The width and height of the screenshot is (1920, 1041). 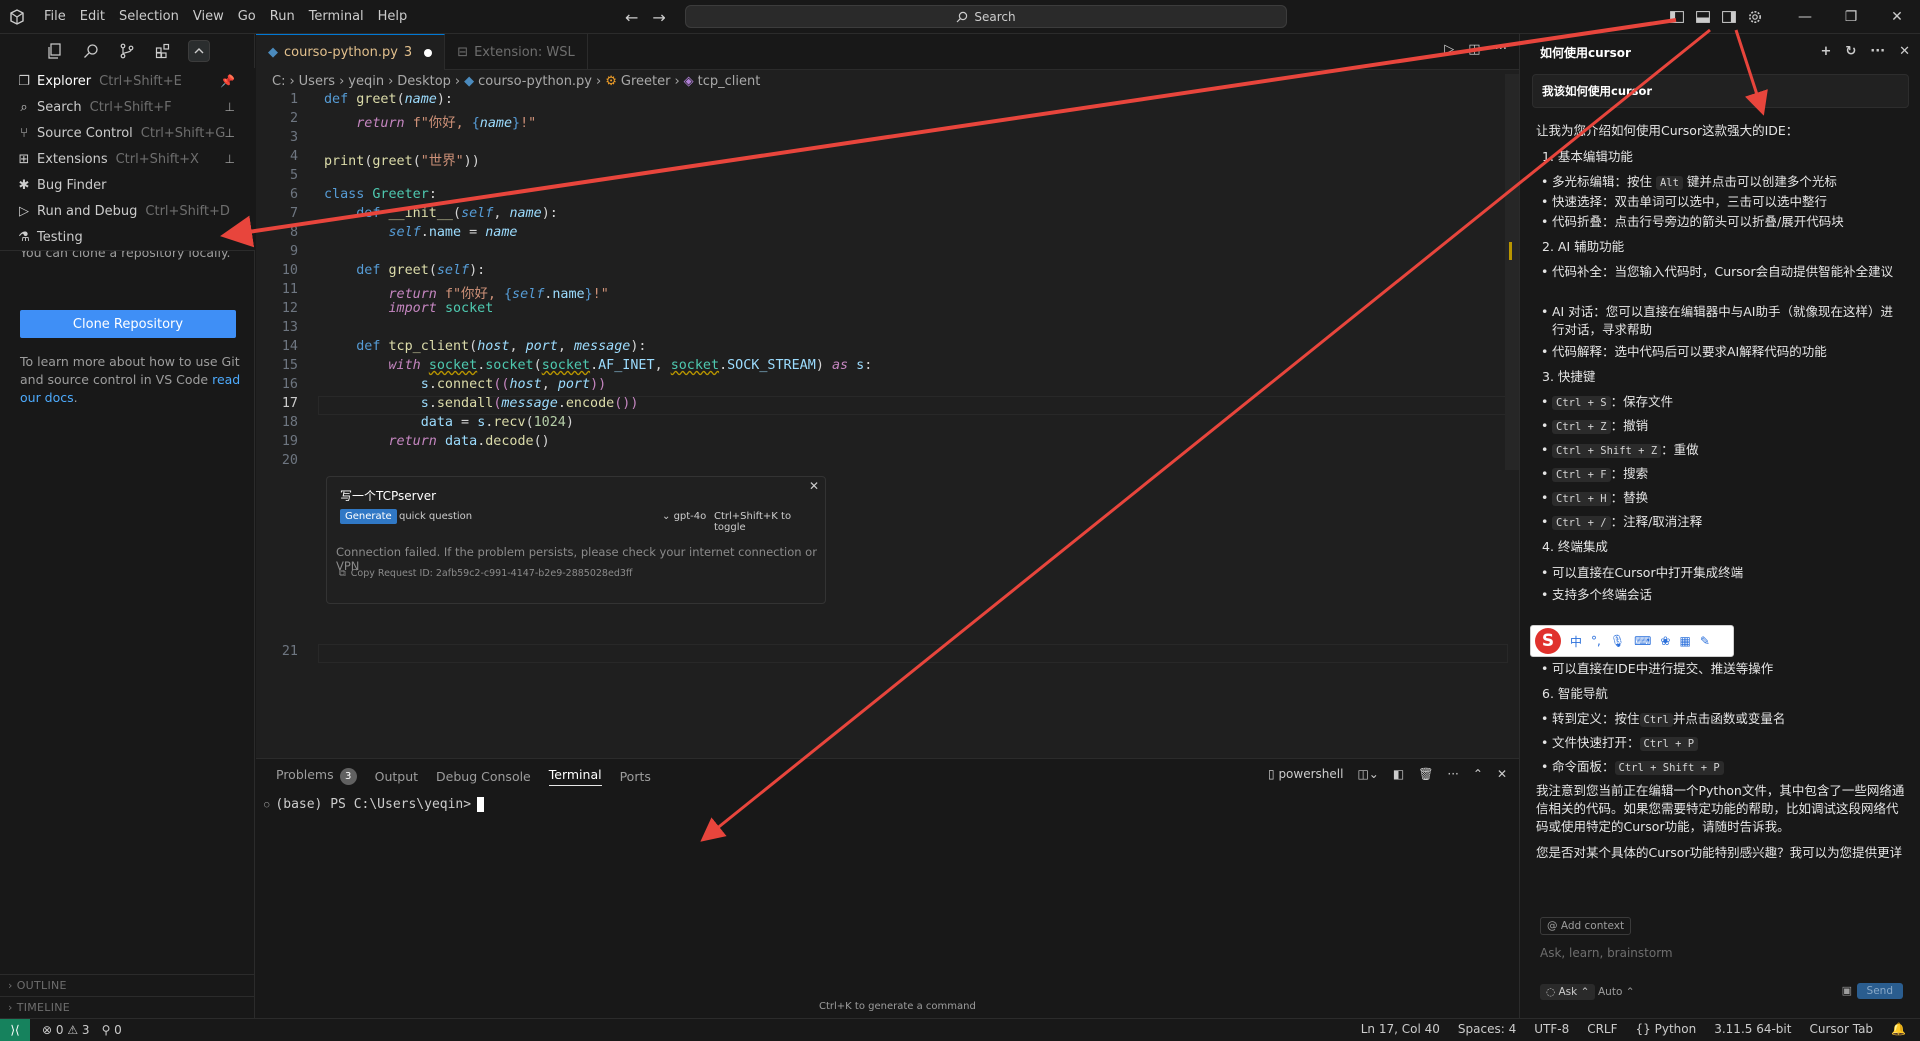 What do you see at coordinates (516, 52) in the screenshot?
I see `tab-extension-wsl: ⊟ Extension: WSL` at bounding box center [516, 52].